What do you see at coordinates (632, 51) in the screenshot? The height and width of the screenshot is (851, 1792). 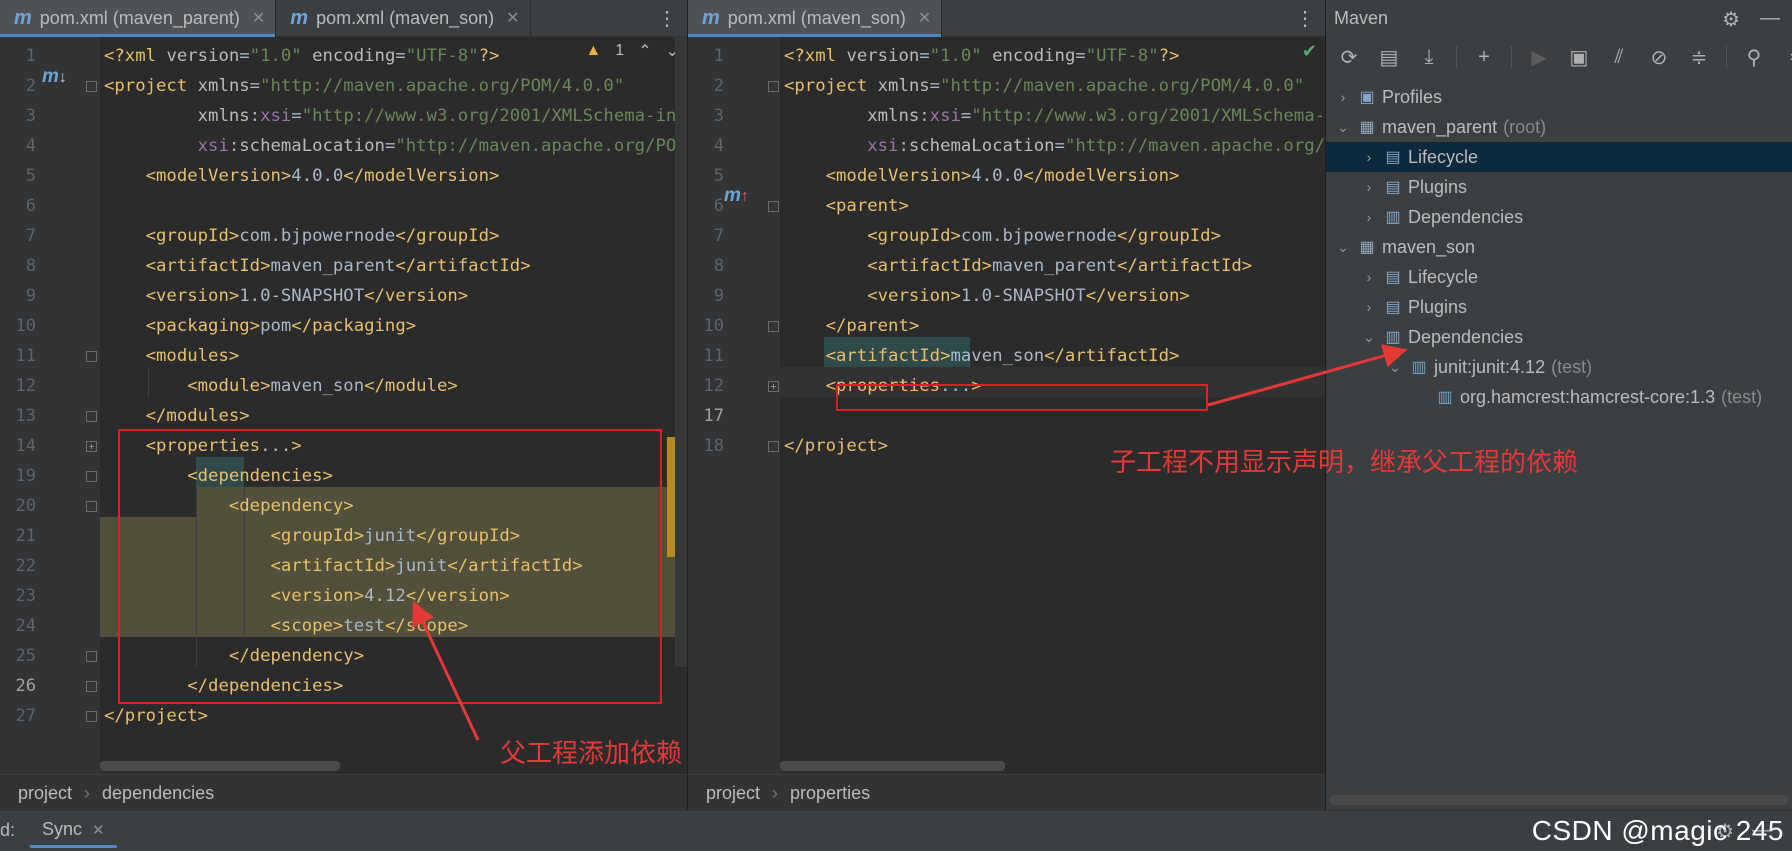 I see `inspection-widget: ▲ 1 ⌃ ⌄` at bounding box center [632, 51].